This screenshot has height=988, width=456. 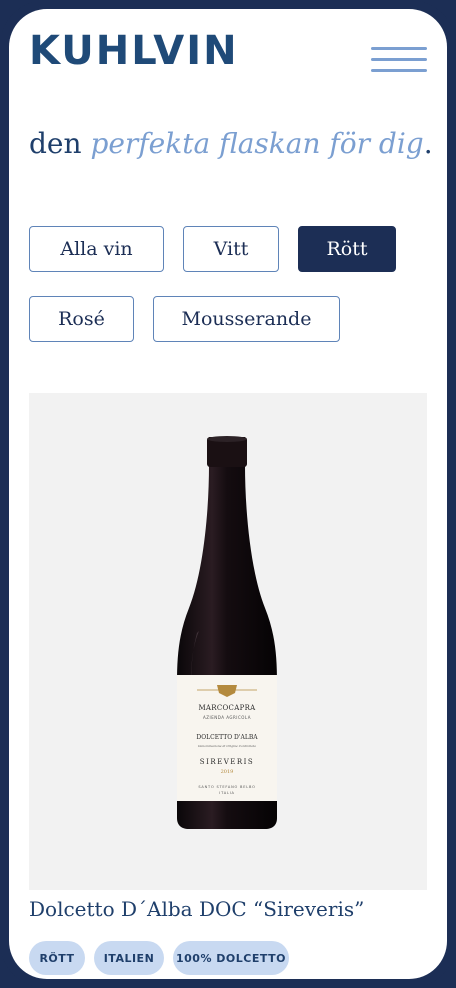 What do you see at coordinates (227, 772) in the screenshot?
I see `label-year: 2019` at bounding box center [227, 772].